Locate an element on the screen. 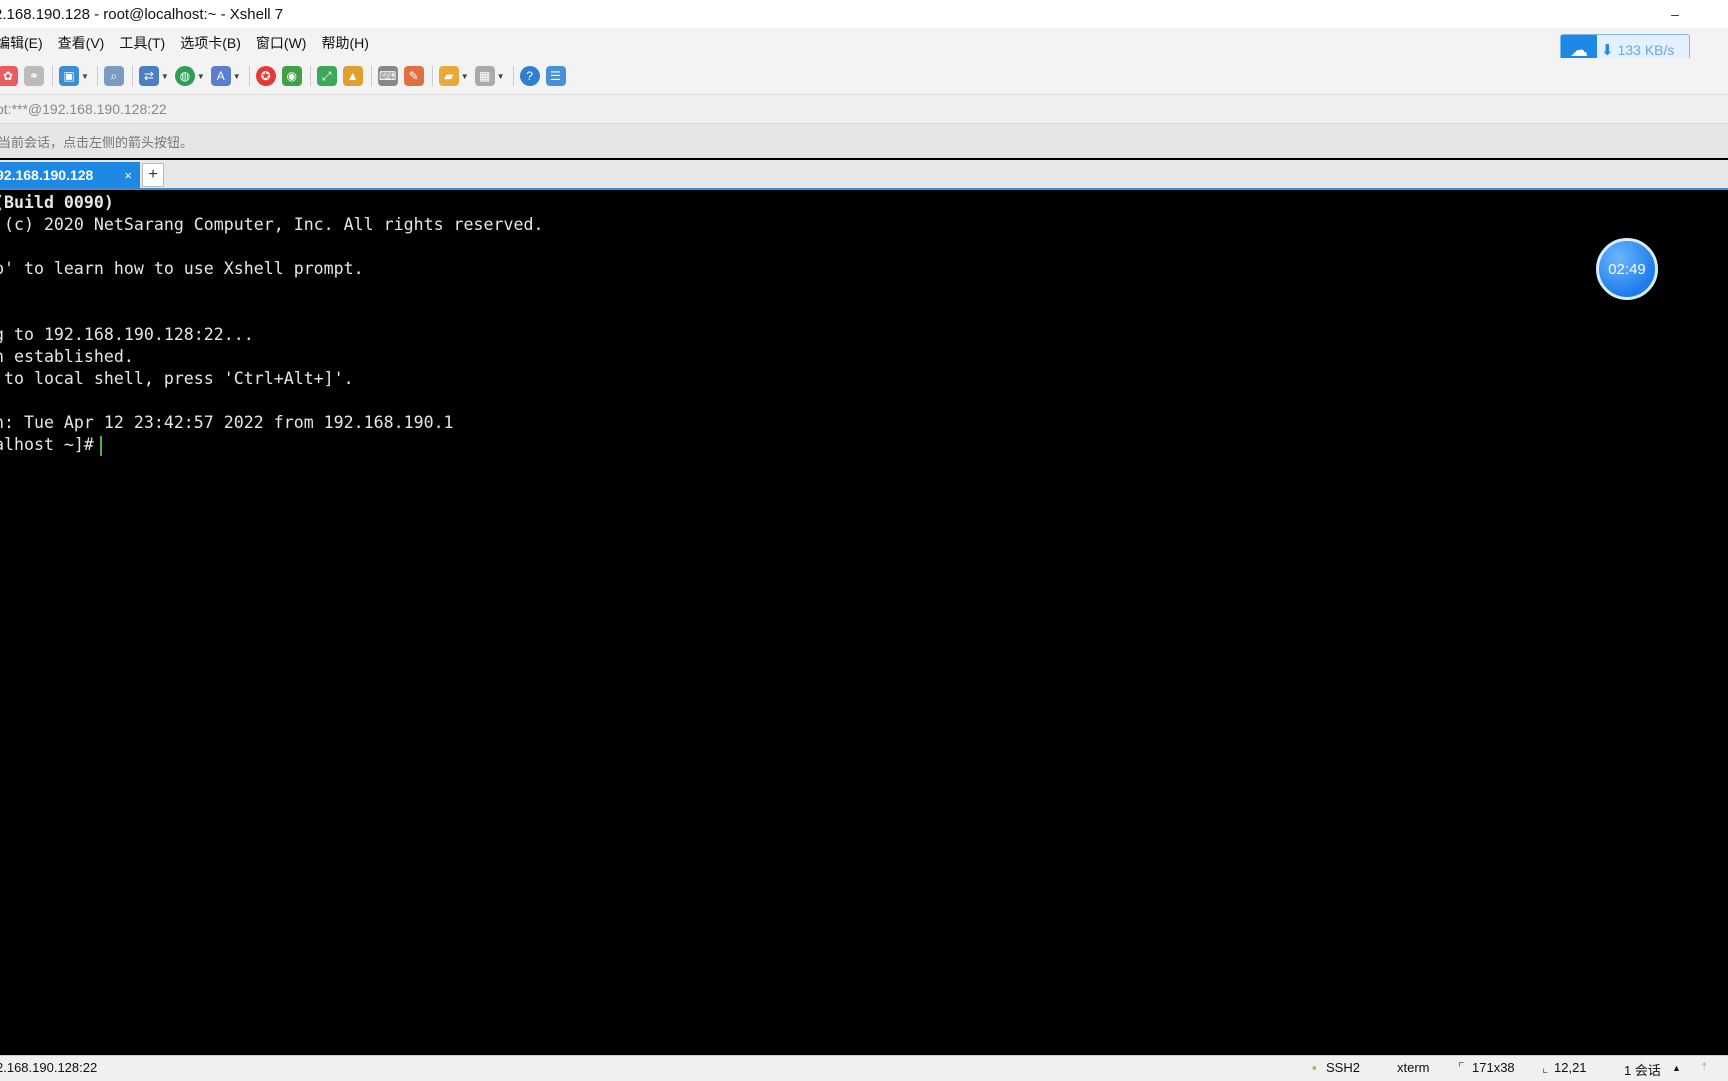 The image size is (1728, 1081). address-value: ot:***@192.168.190.128:22 is located at coordinates (83, 109).